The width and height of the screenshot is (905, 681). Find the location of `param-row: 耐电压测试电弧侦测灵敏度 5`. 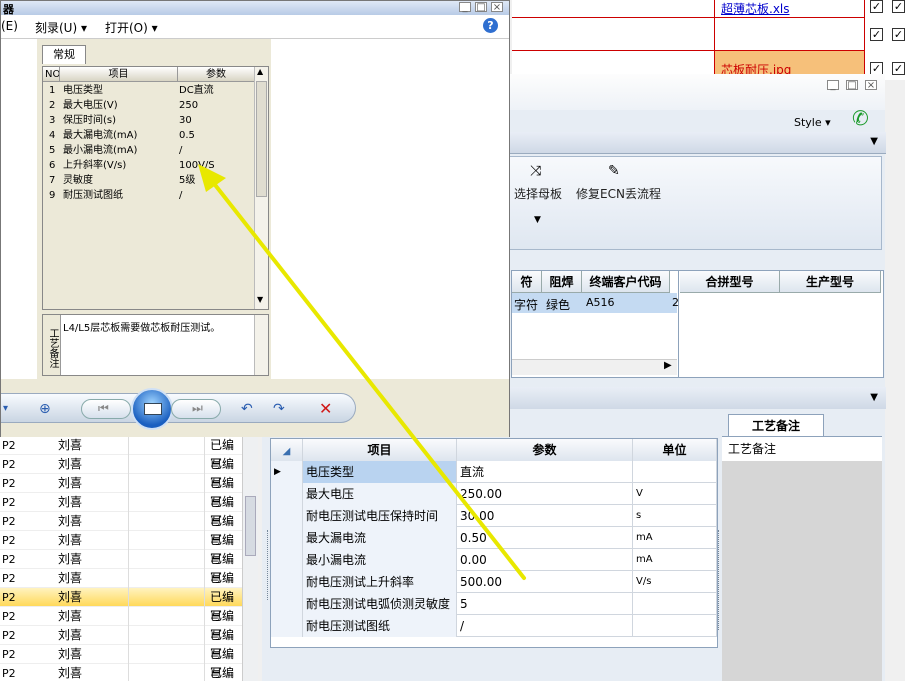

param-row: 耐电压测试电弧侦测灵敏度 5 is located at coordinates (494, 604).